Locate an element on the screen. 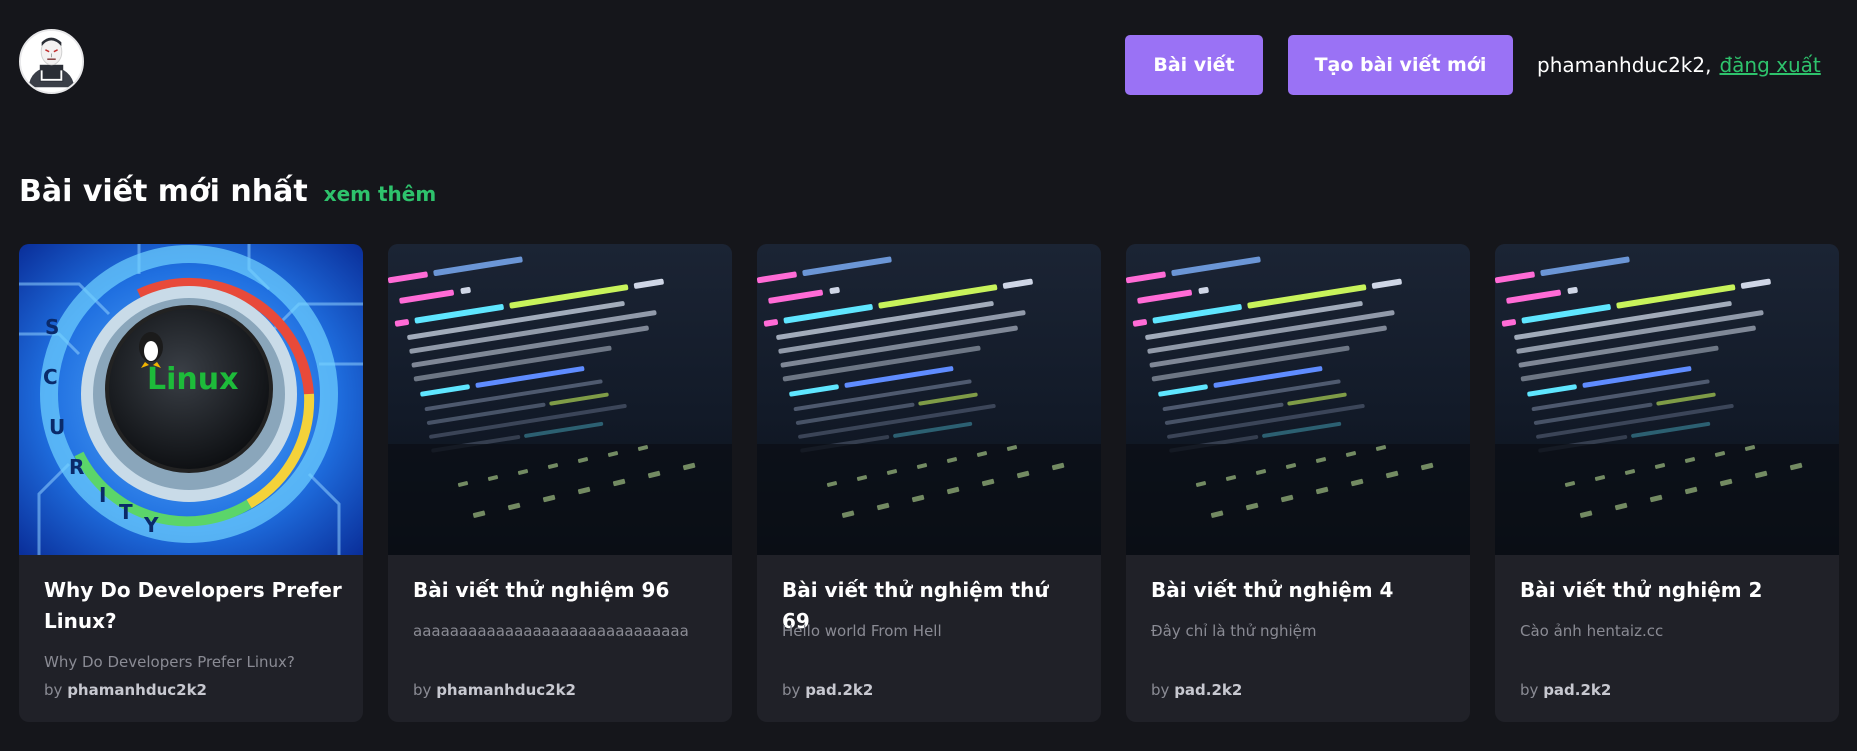 The height and width of the screenshot is (751, 1857). user-area: phamanhduc2k2, đăng xuất is located at coordinates (1679, 65).